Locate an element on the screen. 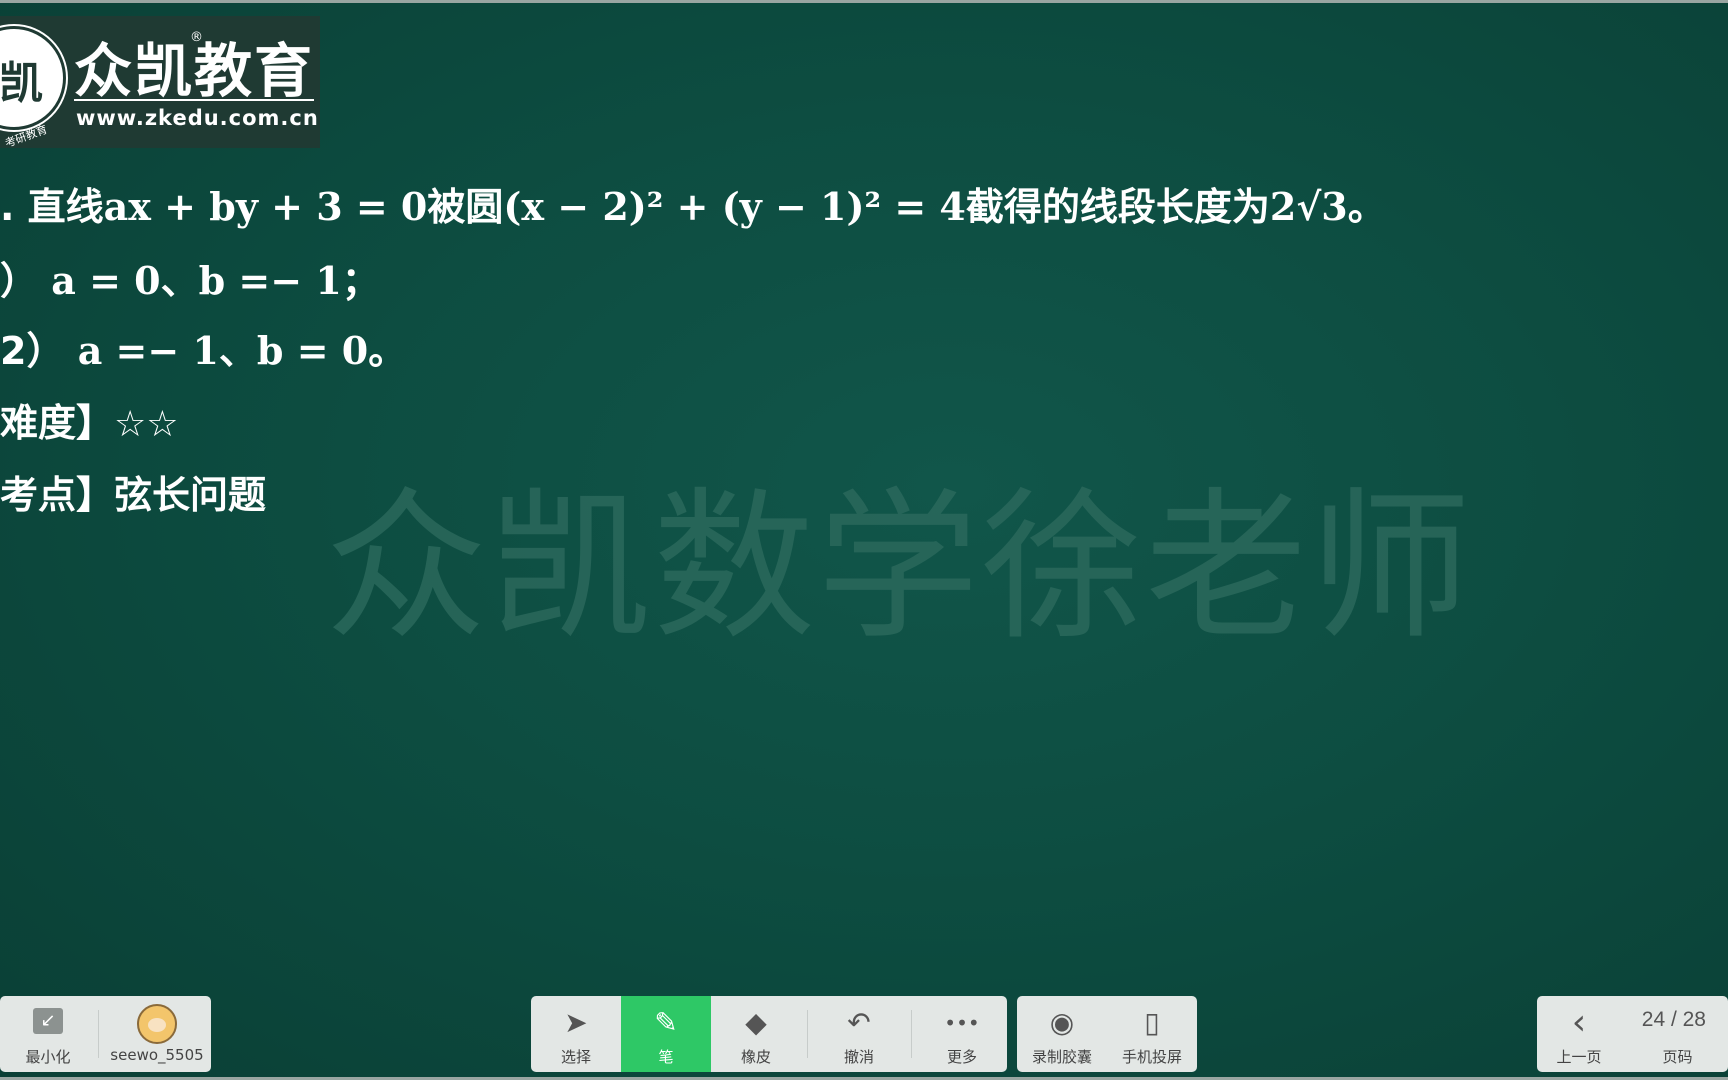 This screenshot has height=1080, width=1728. minimize-button: ↙ 最小化 is located at coordinates (48, 1034).